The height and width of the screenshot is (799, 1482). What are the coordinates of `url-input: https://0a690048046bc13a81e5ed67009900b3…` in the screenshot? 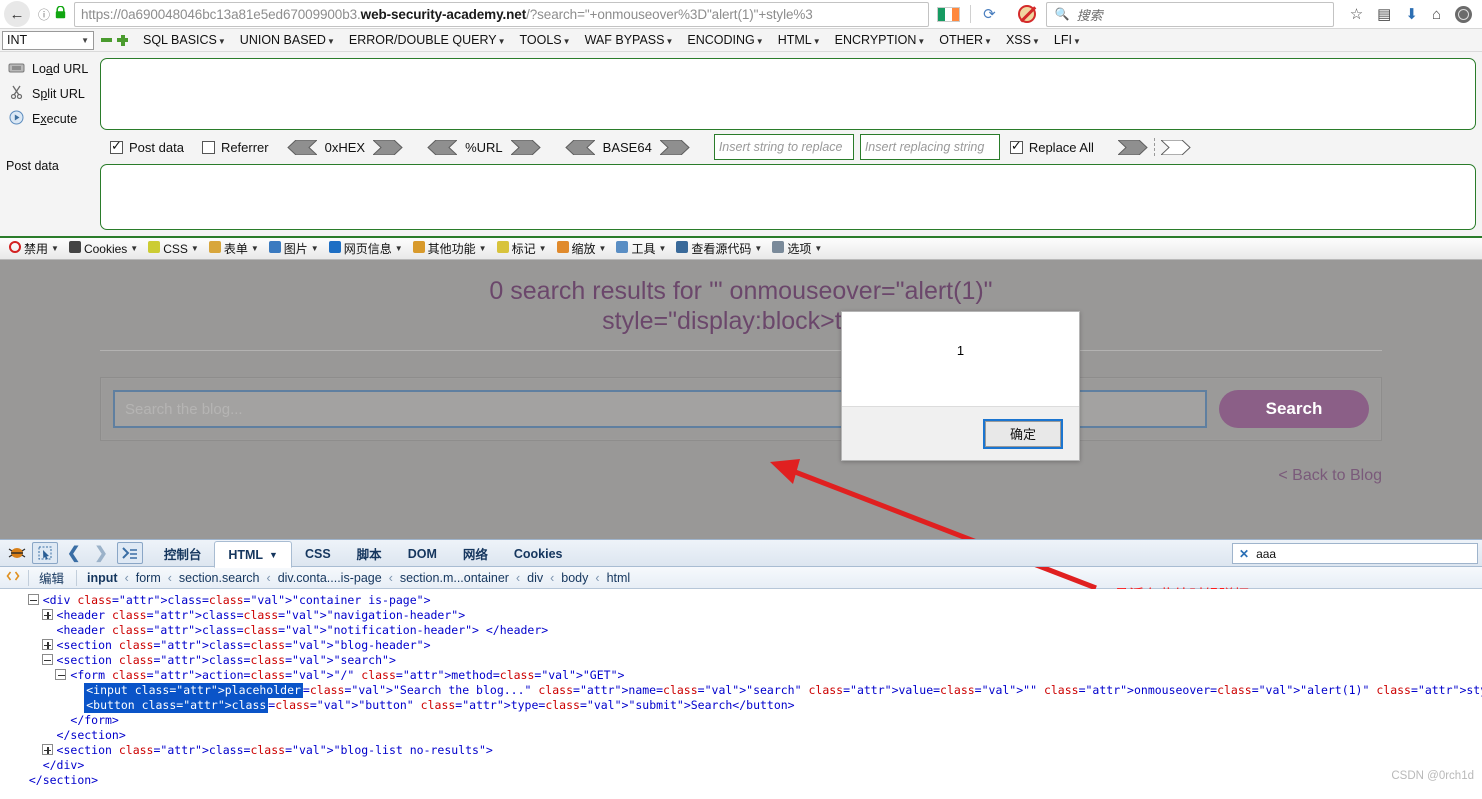 It's located at (502, 14).